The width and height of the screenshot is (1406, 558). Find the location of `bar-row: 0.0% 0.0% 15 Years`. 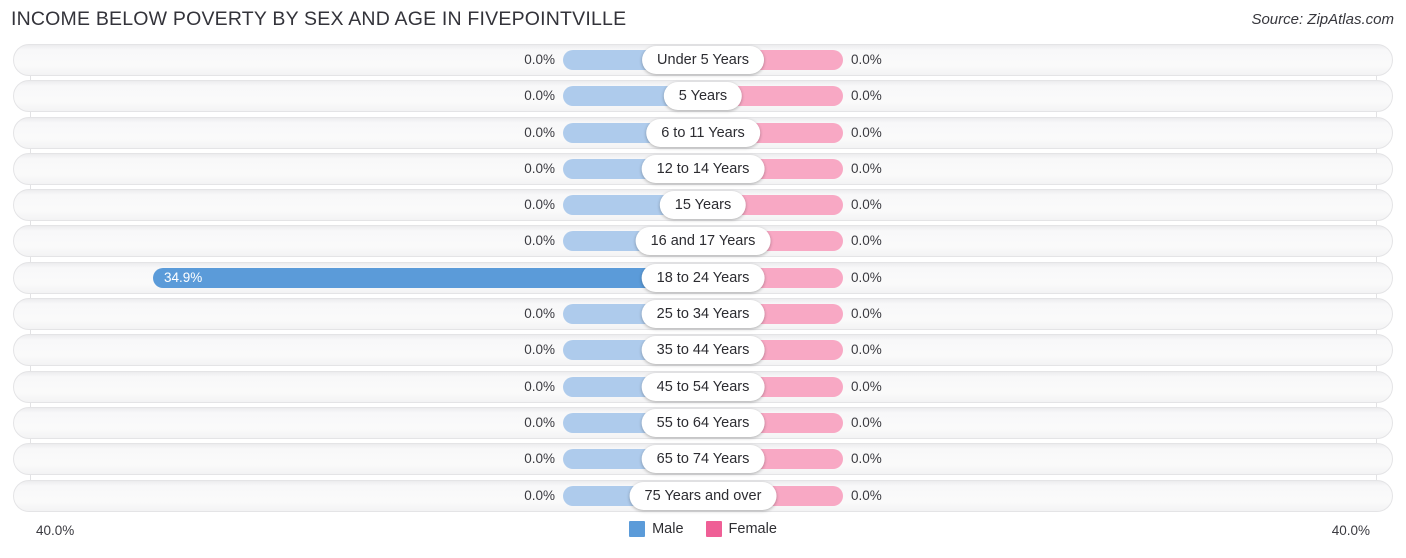

bar-row: 0.0% 0.0% 15 Years is located at coordinates (703, 205).